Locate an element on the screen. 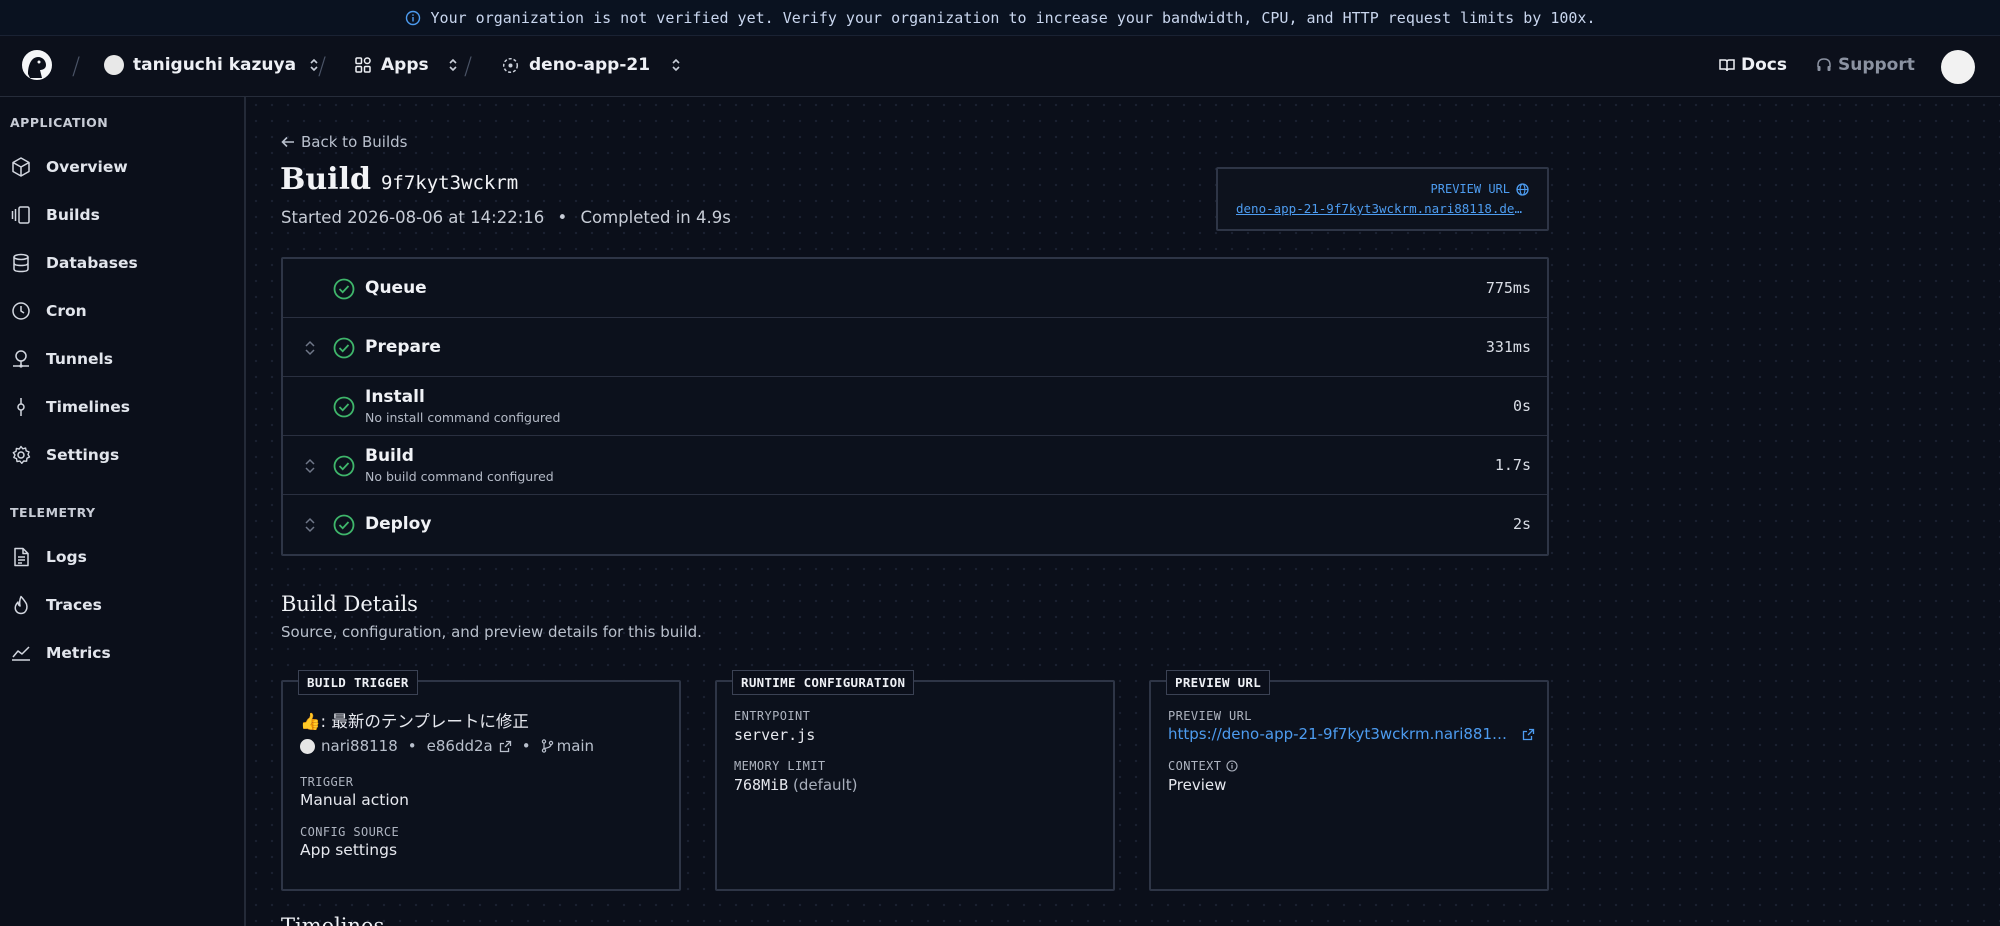 The image size is (2000, 926). context-key-text: CONTEXT is located at coordinates (1195, 766).